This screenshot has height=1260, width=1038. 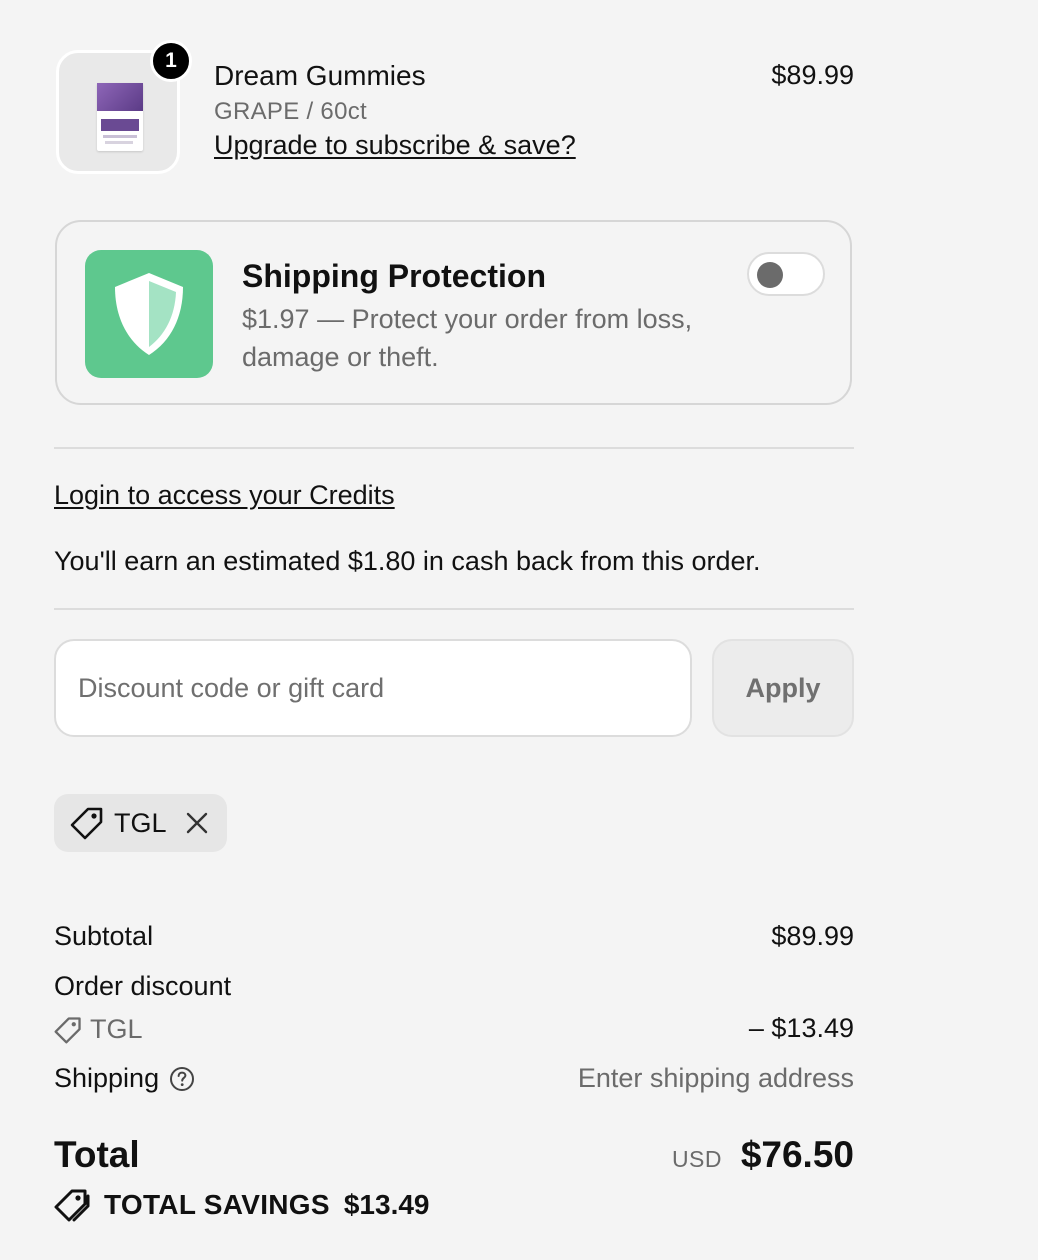 What do you see at coordinates (770, 275) in the screenshot?
I see `toggle-knob` at bounding box center [770, 275].